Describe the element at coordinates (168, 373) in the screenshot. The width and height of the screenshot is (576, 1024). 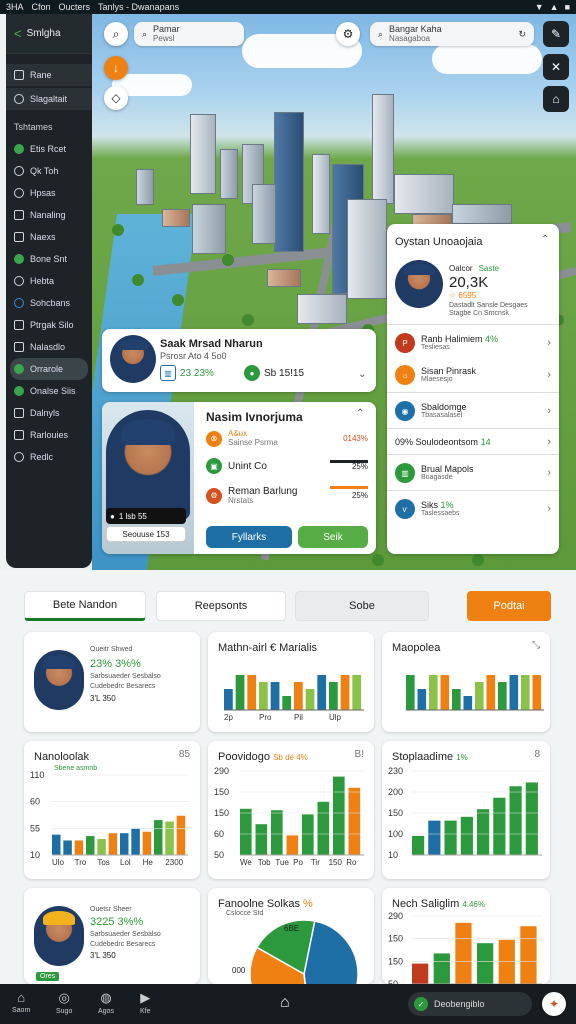
I see `chart-icon: ▥` at that location.